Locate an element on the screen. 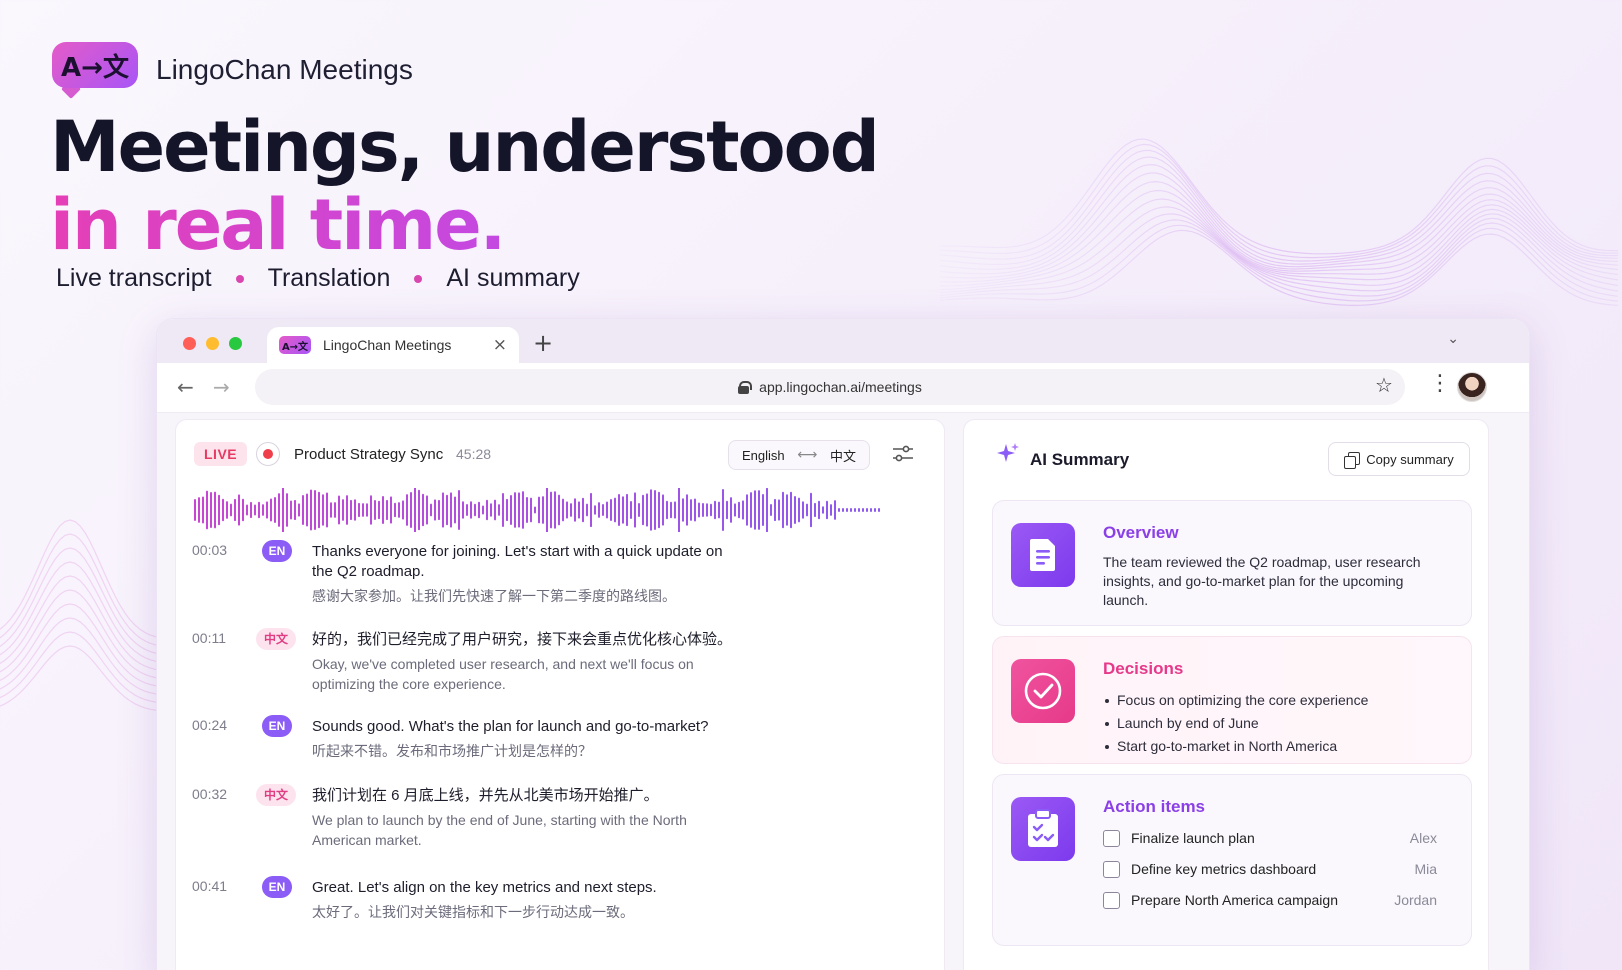  entry-timestamp: 00:32 is located at coordinates (210, 794).